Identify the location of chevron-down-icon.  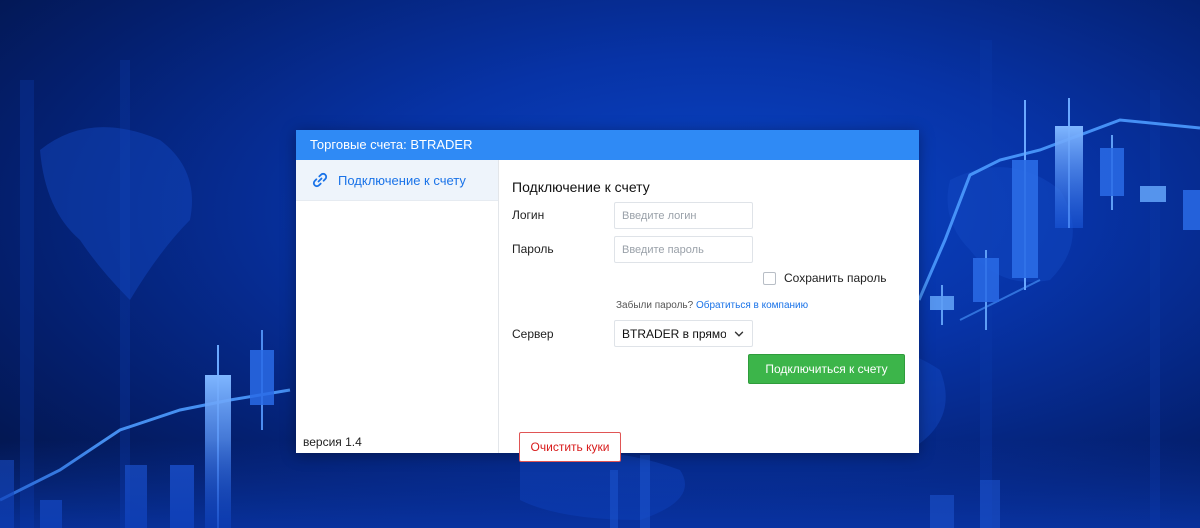
(739, 334).